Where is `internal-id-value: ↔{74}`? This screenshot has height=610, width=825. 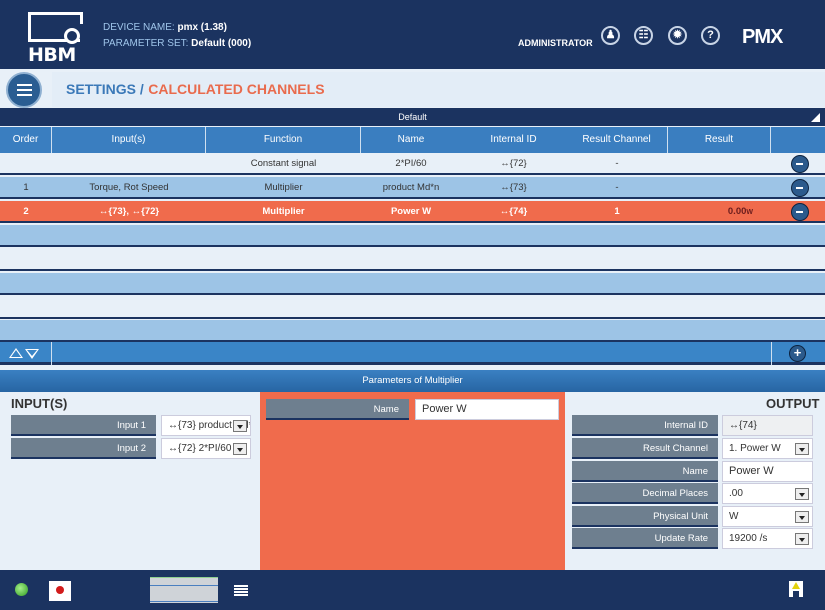
internal-id-value: ↔{74} is located at coordinates (767, 425).